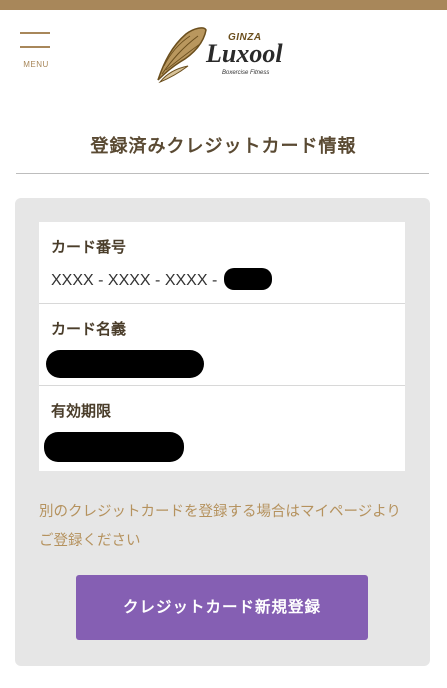  I want to click on logo-brand-name: Luxool, so click(244, 53).